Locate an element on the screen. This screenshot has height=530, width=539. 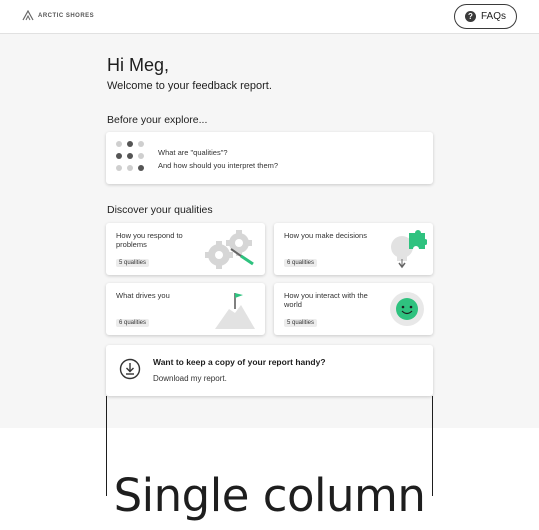
quality-card-title: How you interact with the world is located at coordinates (326, 300).